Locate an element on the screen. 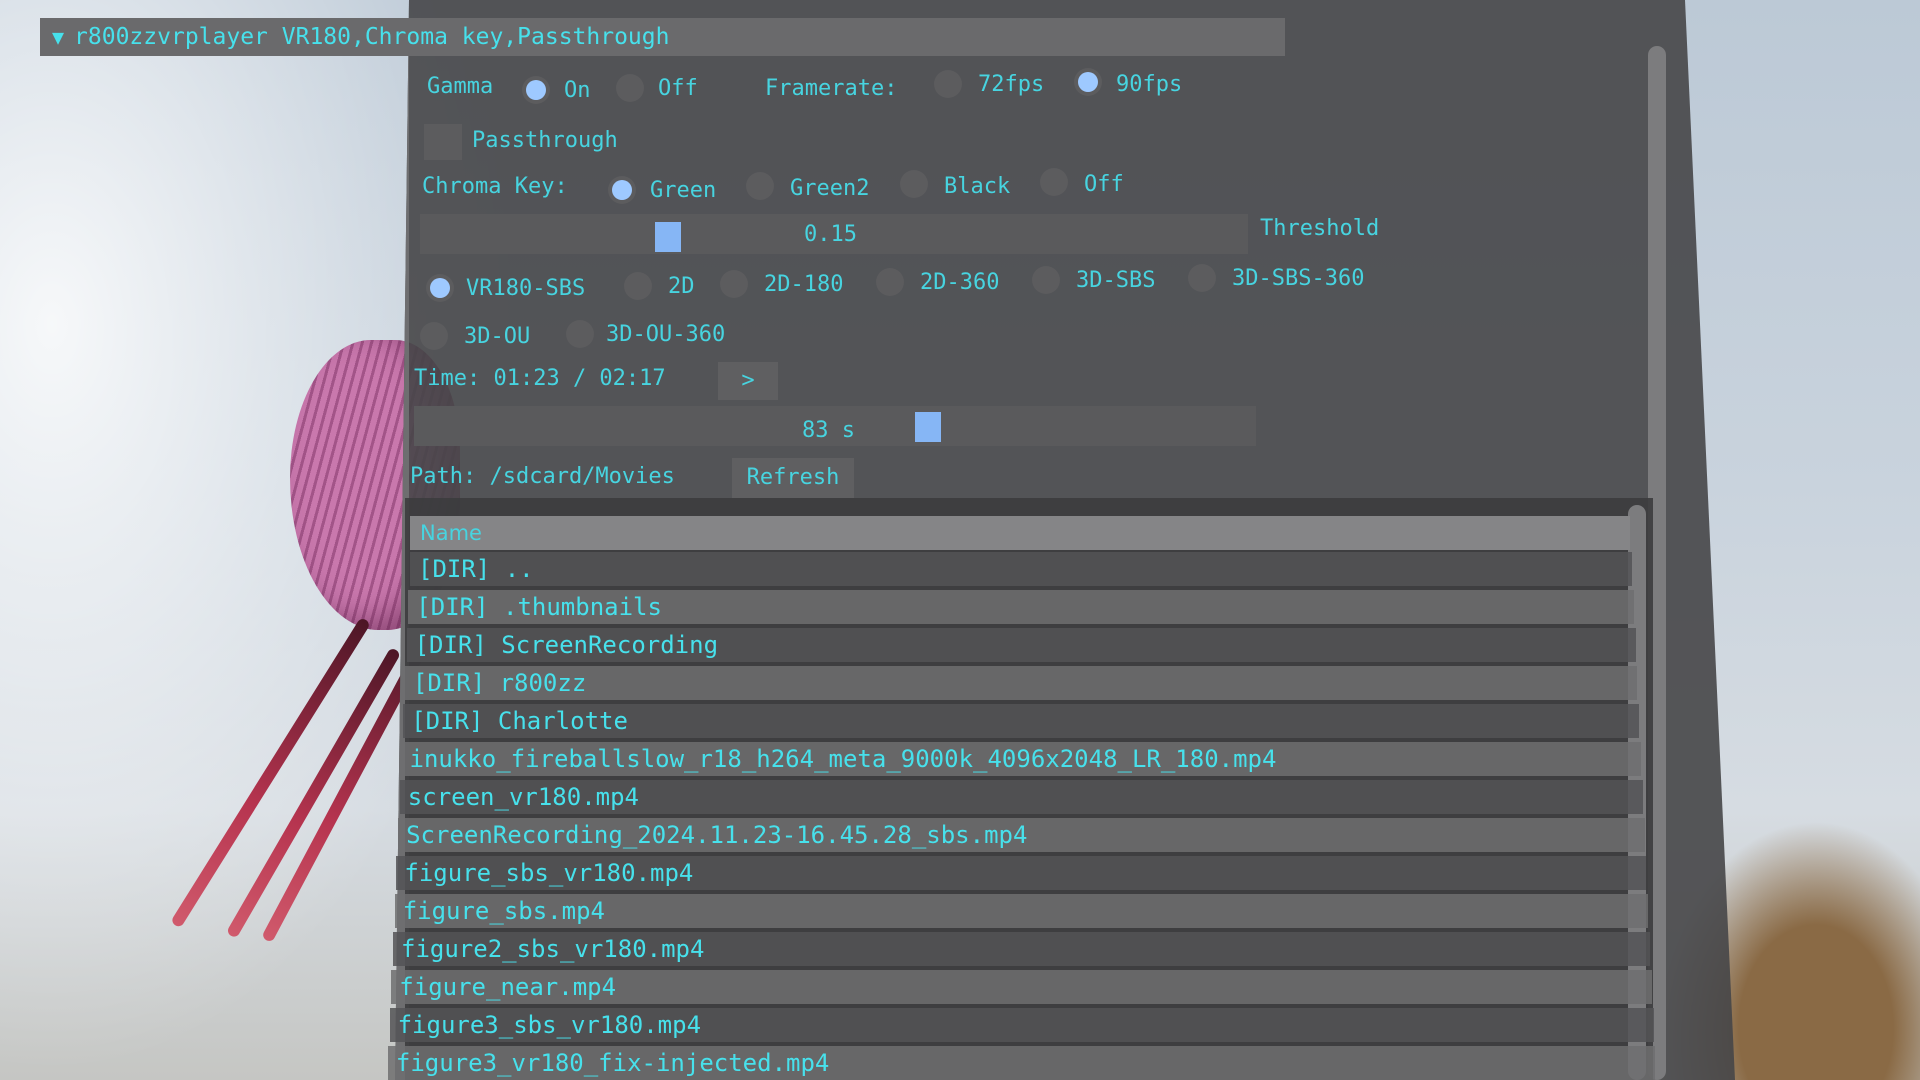 The height and width of the screenshot is (1080, 1920). projection-2d-radio is located at coordinates (638, 286).